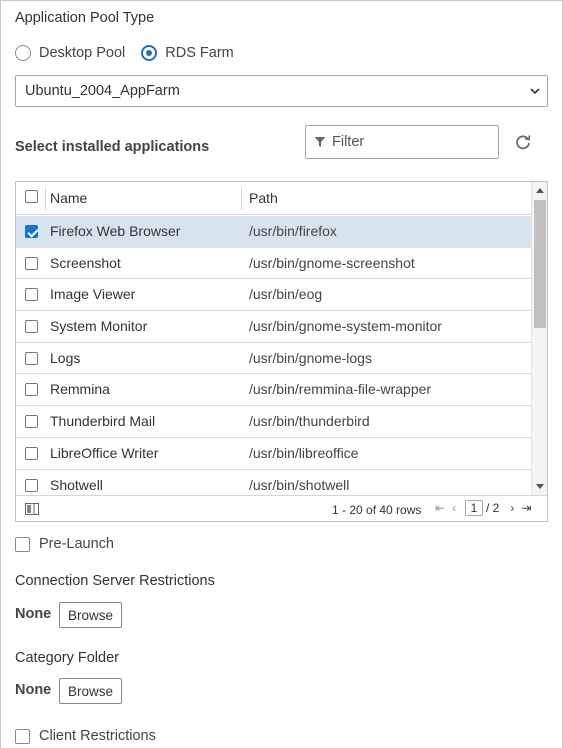  What do you see at coordinates (199, 53) in the screenshot?
I see `radio-rds-farm-label: RDS Farm` at bounding box center [199, 53].